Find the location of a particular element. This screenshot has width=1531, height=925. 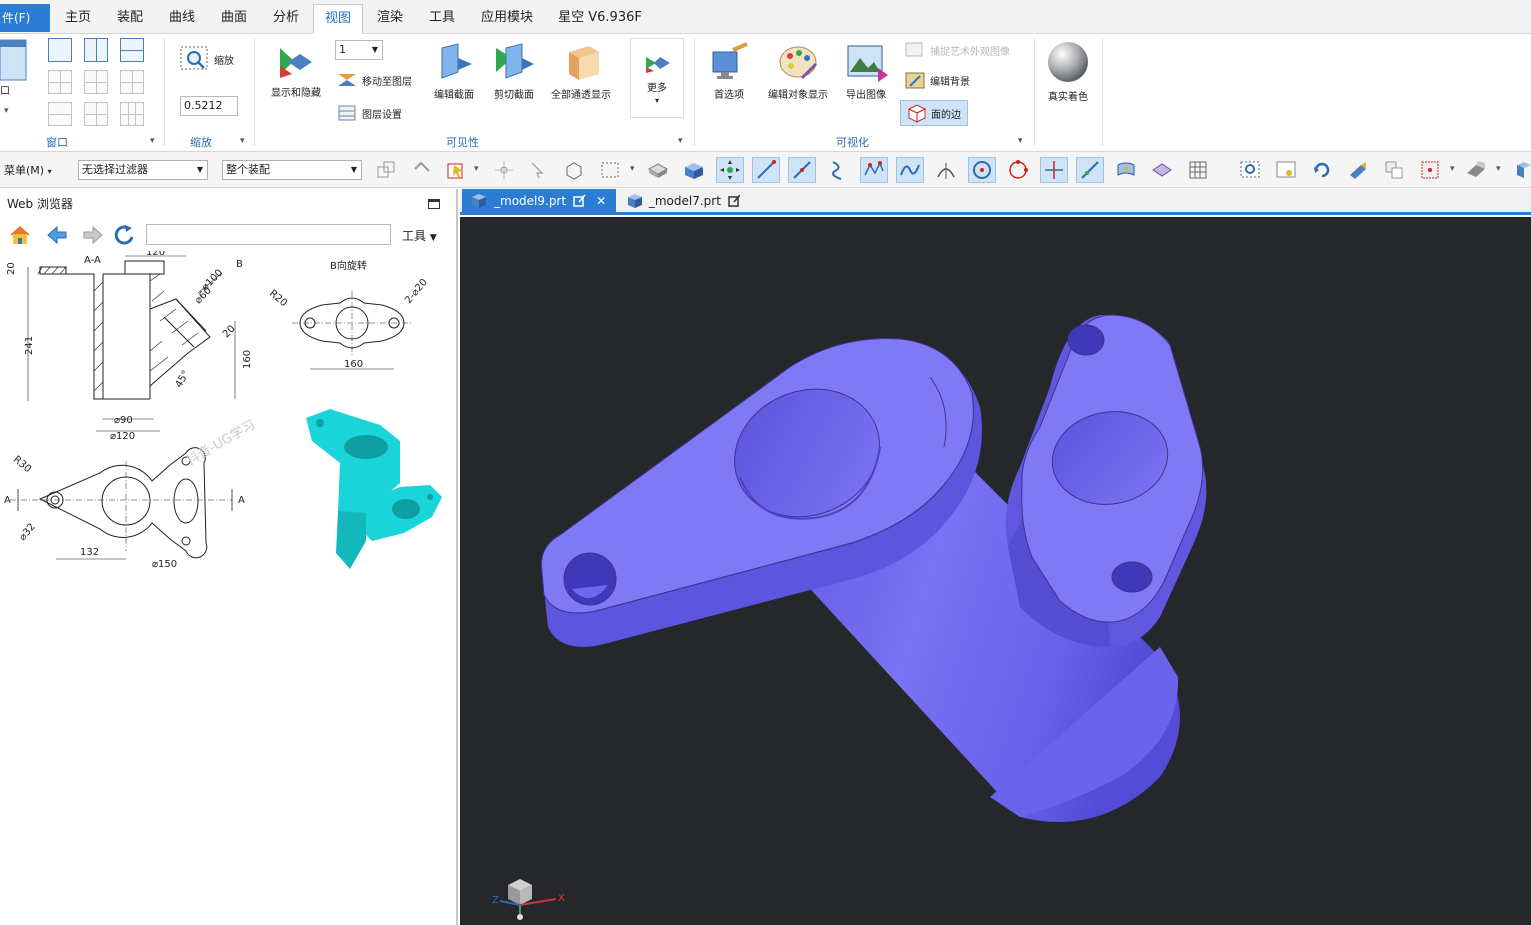

main-menu-button: 菜单(M) ▾ is located at coordinates (28, 170).